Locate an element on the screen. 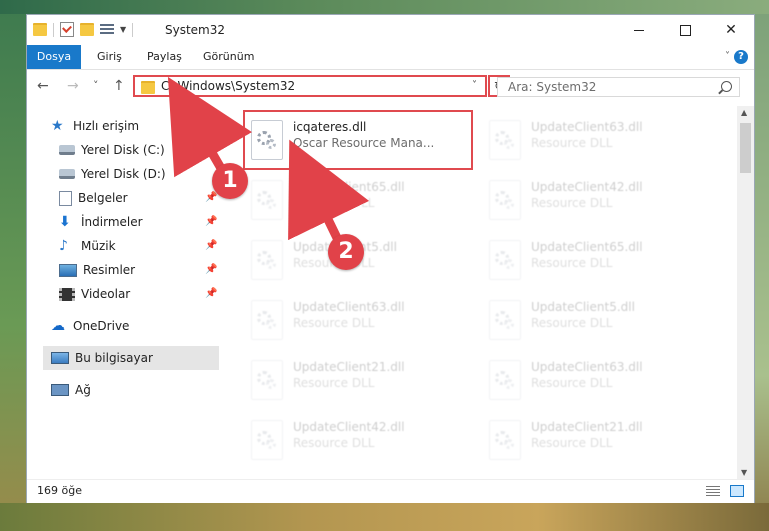 The width and height of the screenshot is (769, 531). sidebar-item-music: ♪ Müzik is located at coordinates (87, 246).